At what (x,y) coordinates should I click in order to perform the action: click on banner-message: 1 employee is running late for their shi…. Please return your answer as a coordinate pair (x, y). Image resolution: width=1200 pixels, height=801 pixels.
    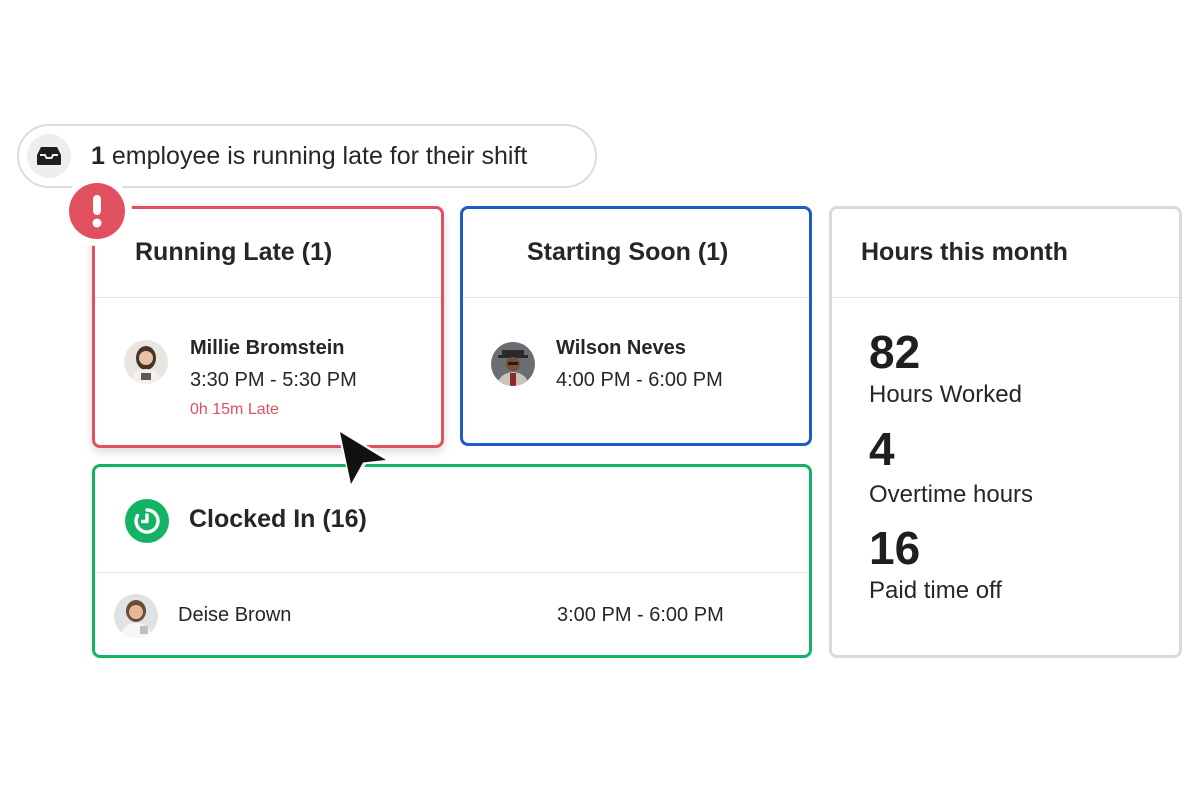
    Looking at the image, I should click on (309, 156).